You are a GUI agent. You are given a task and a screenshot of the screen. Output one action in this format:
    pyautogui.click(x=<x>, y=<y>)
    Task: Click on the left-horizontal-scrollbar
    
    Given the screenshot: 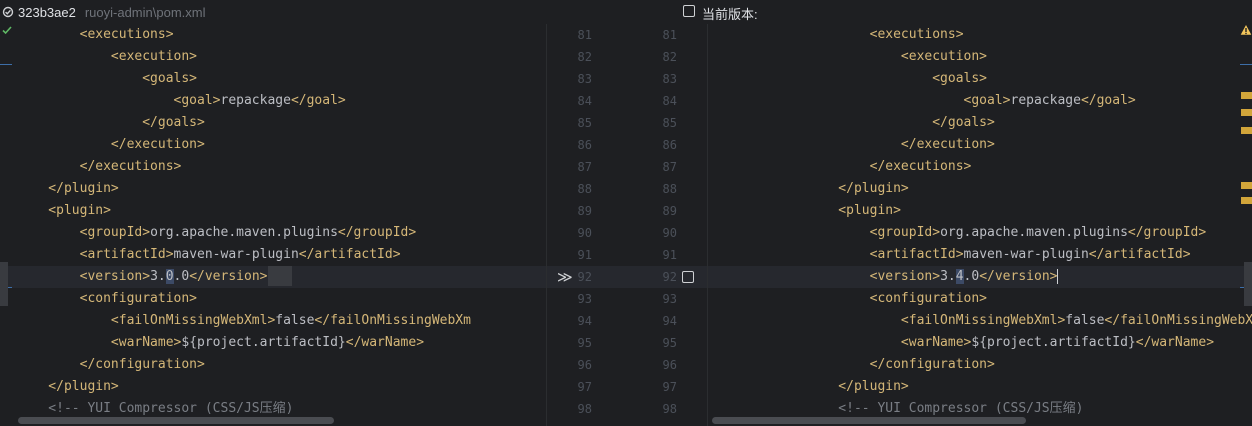 What is the action you would take?
    pyautogui.click(x=176, y=420)
    